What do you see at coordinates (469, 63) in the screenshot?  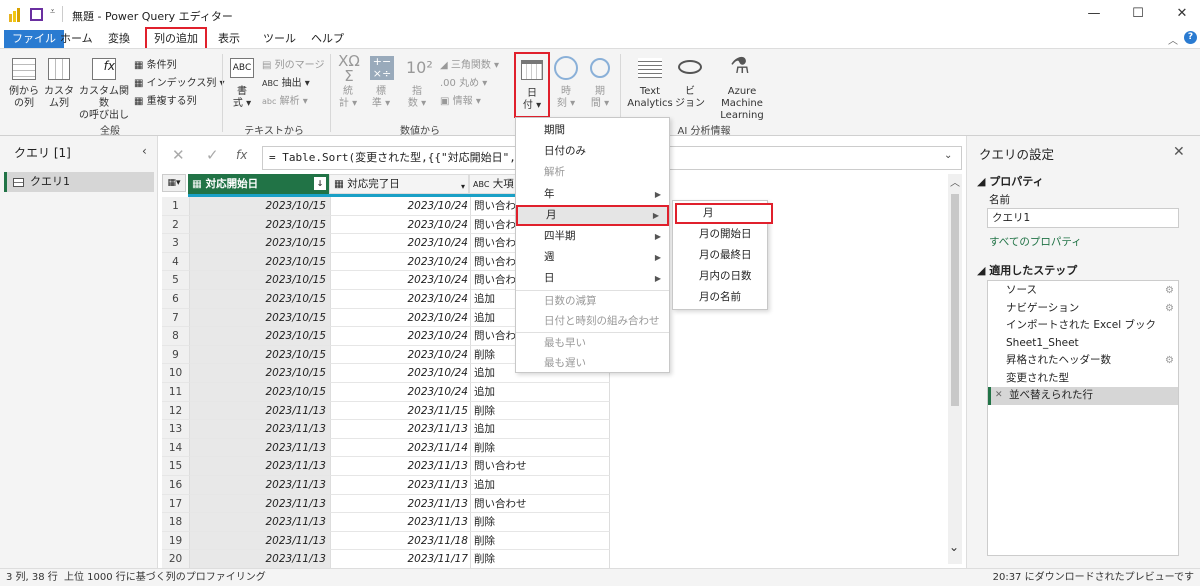 I see `trigonometry-button: ◢ 三角関数 ▾` at bounding box center [469, 63].